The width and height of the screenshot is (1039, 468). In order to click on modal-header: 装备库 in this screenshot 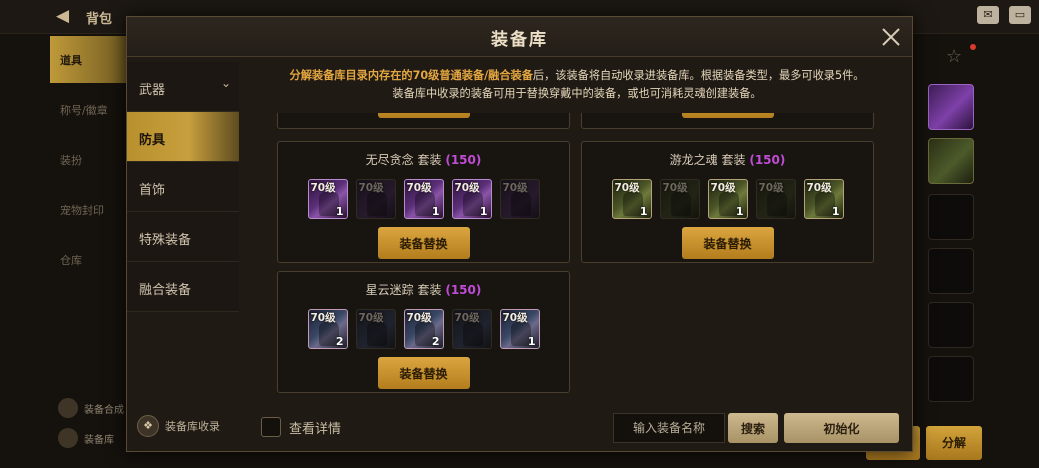, I will do `click(519, 37)`.